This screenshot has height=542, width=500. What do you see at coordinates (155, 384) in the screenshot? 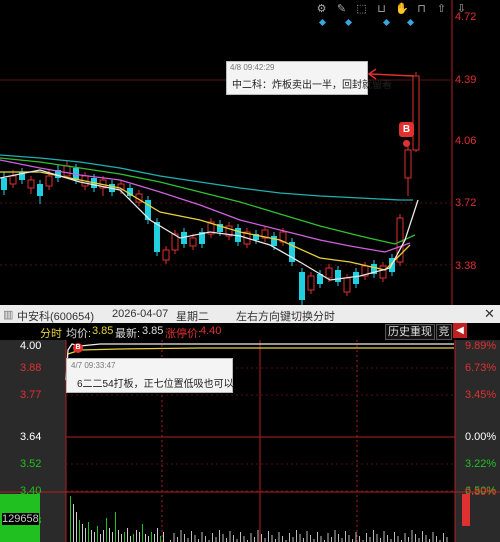
I see `annotation-text: 6二二54打板，正七位置低吸也可以` at bounding box center [155, 384].